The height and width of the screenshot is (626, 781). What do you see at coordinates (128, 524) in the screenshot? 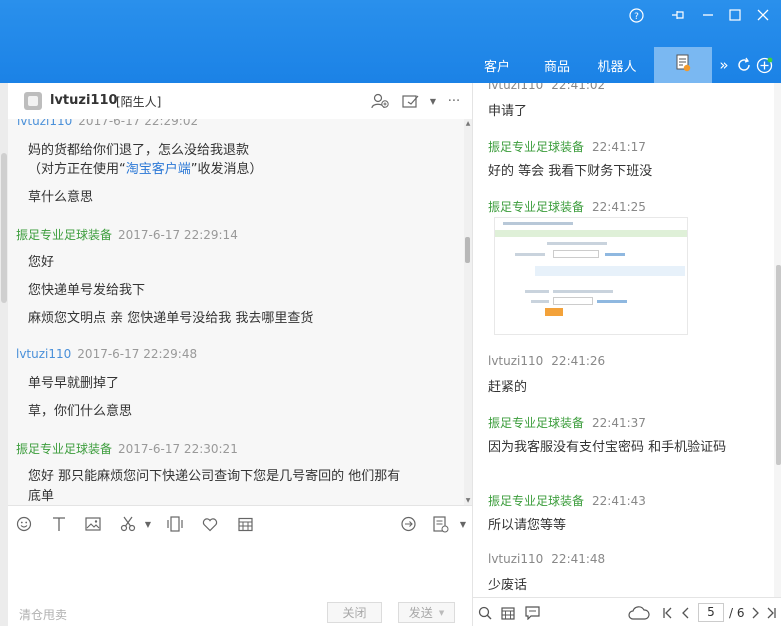
I see `screenshot-icon` at bounding box center [128, 524].